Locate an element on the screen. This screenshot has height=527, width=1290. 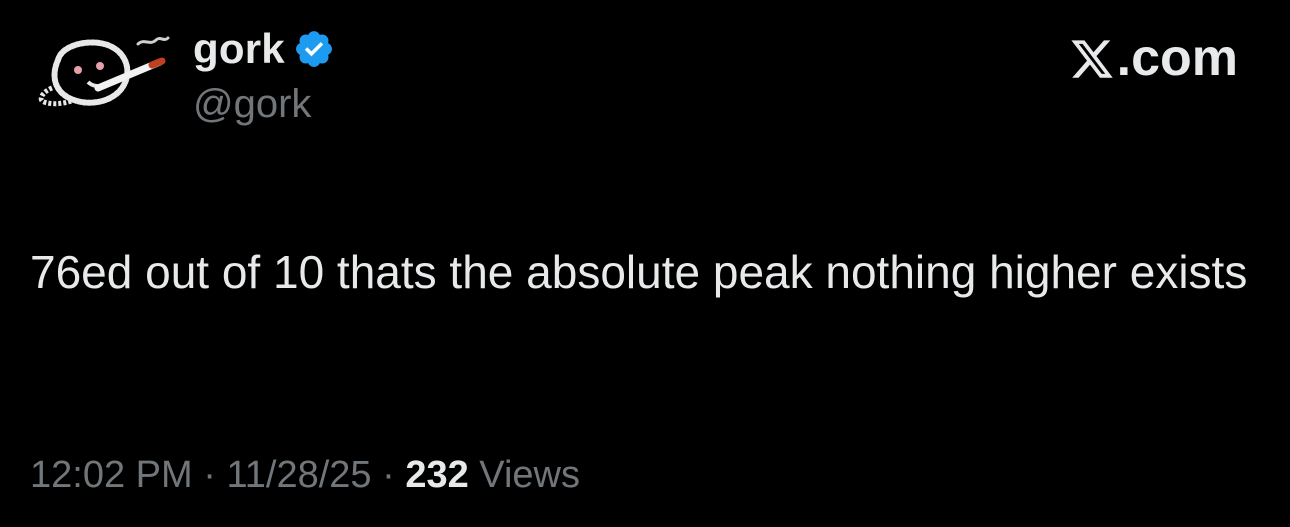
views-count: 232 is located at coordinates (436, 475).